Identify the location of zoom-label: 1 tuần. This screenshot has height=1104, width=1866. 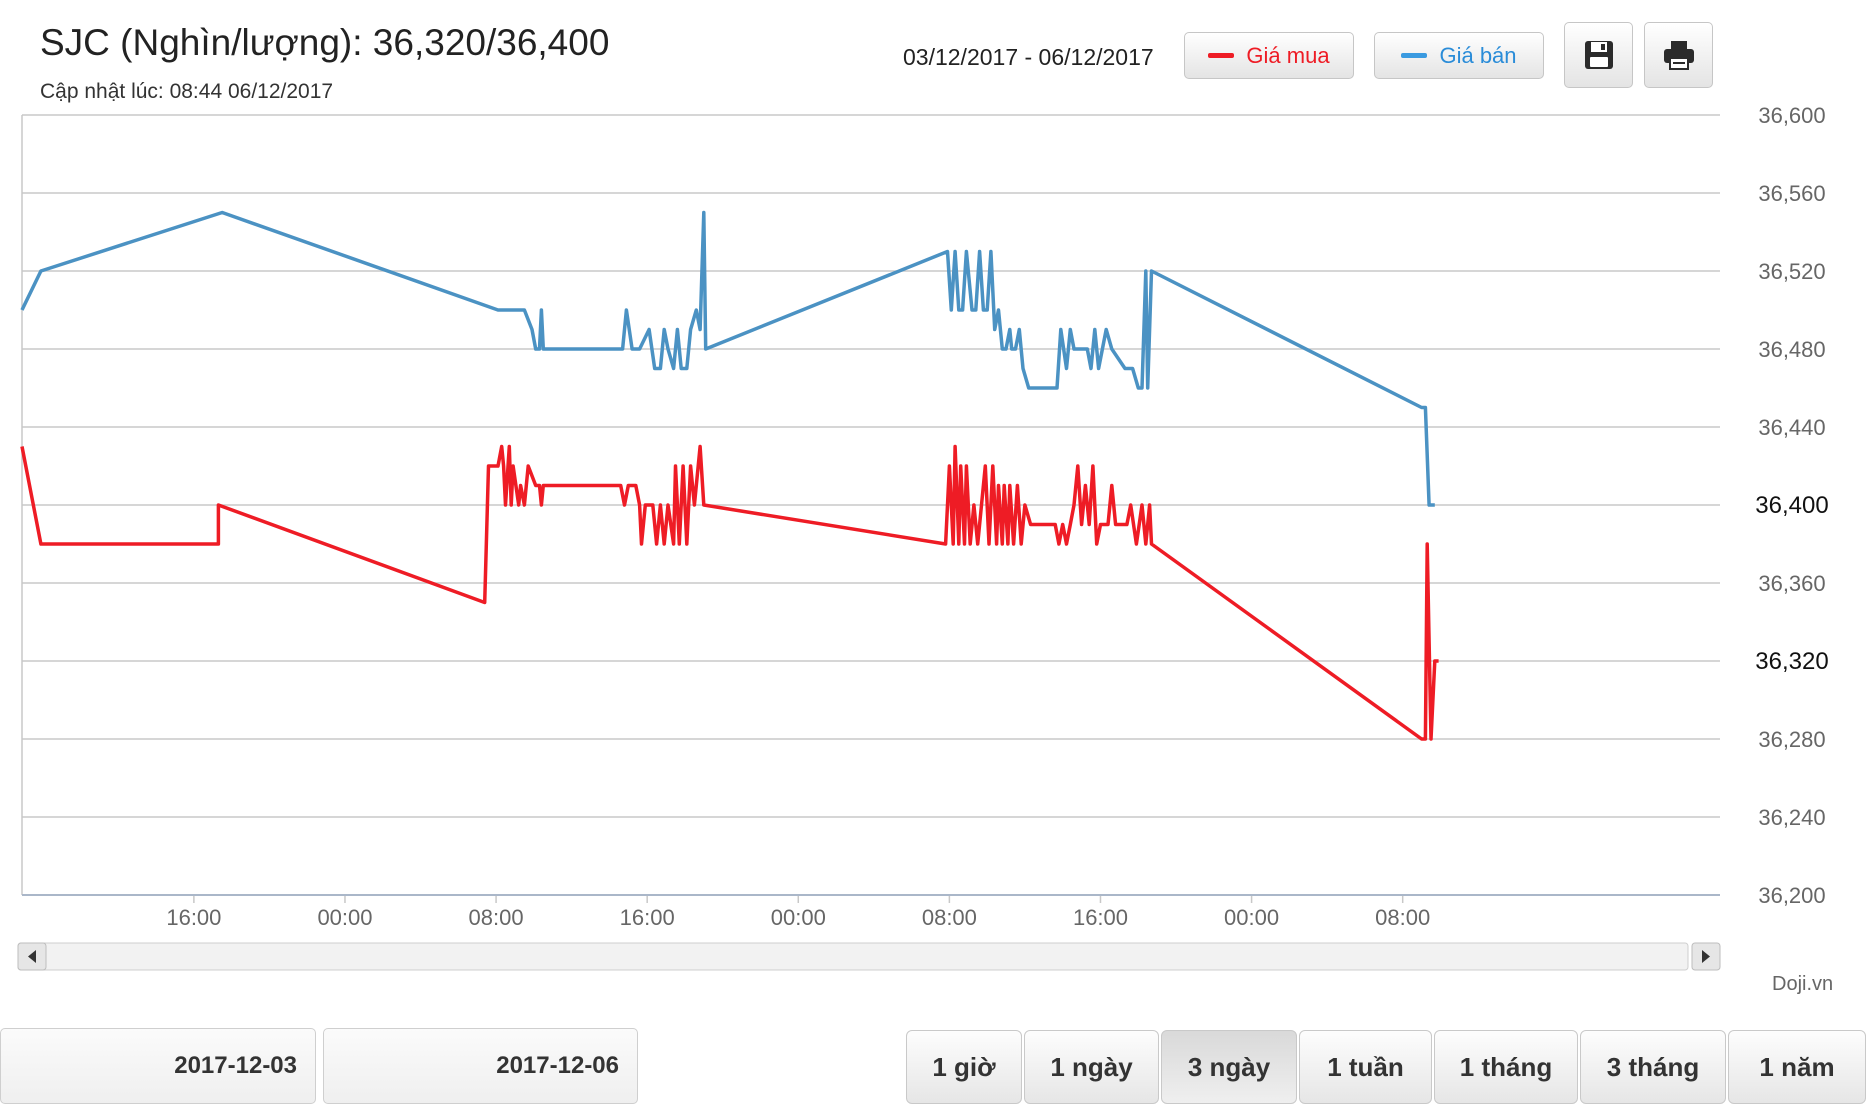
(1365, 1066).